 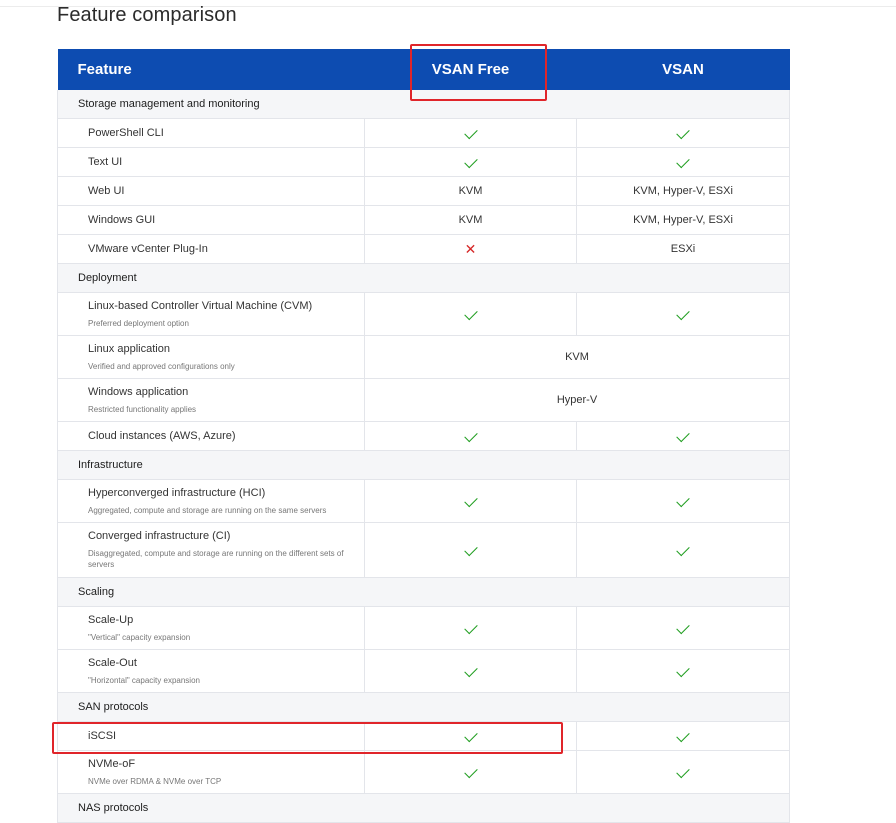 I want to click on feature-name: Converged infrastructure (CI), so click(x=159, y=536).